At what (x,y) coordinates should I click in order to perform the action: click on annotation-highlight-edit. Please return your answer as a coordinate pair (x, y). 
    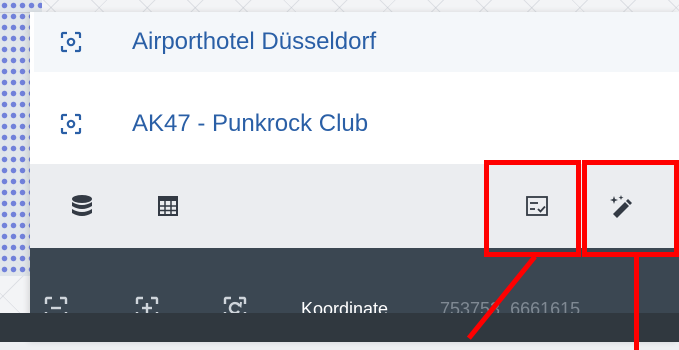
    Looking at the image, I should click on (630, 208).